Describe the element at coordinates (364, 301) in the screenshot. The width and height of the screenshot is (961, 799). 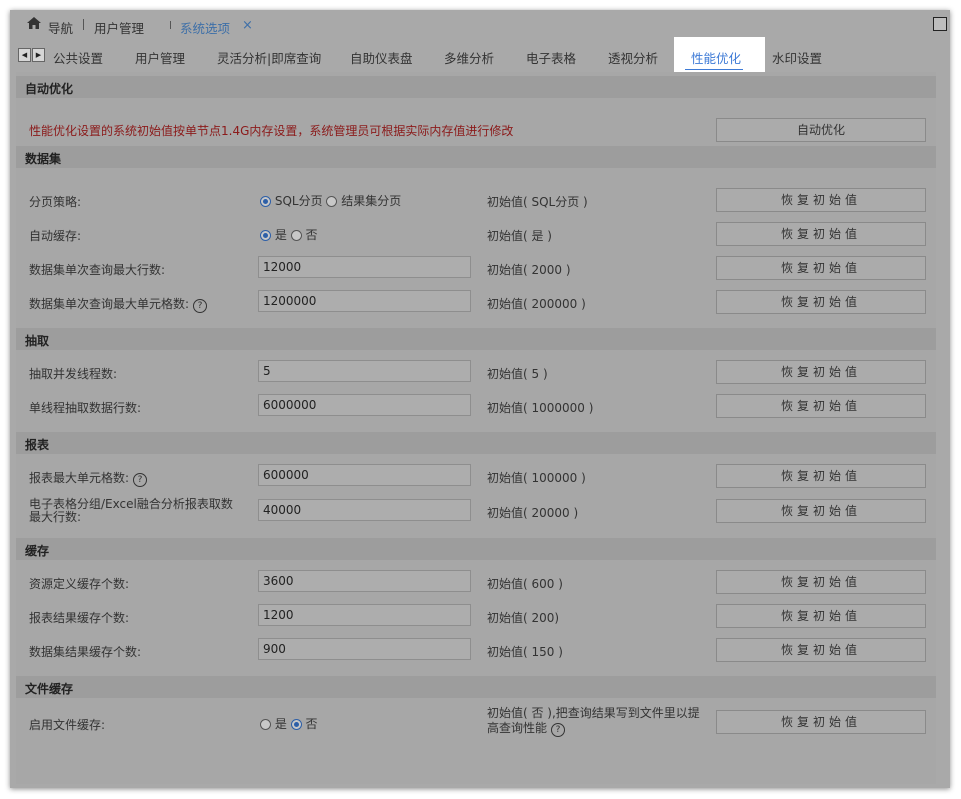
I see `max-cells-input` at that location.